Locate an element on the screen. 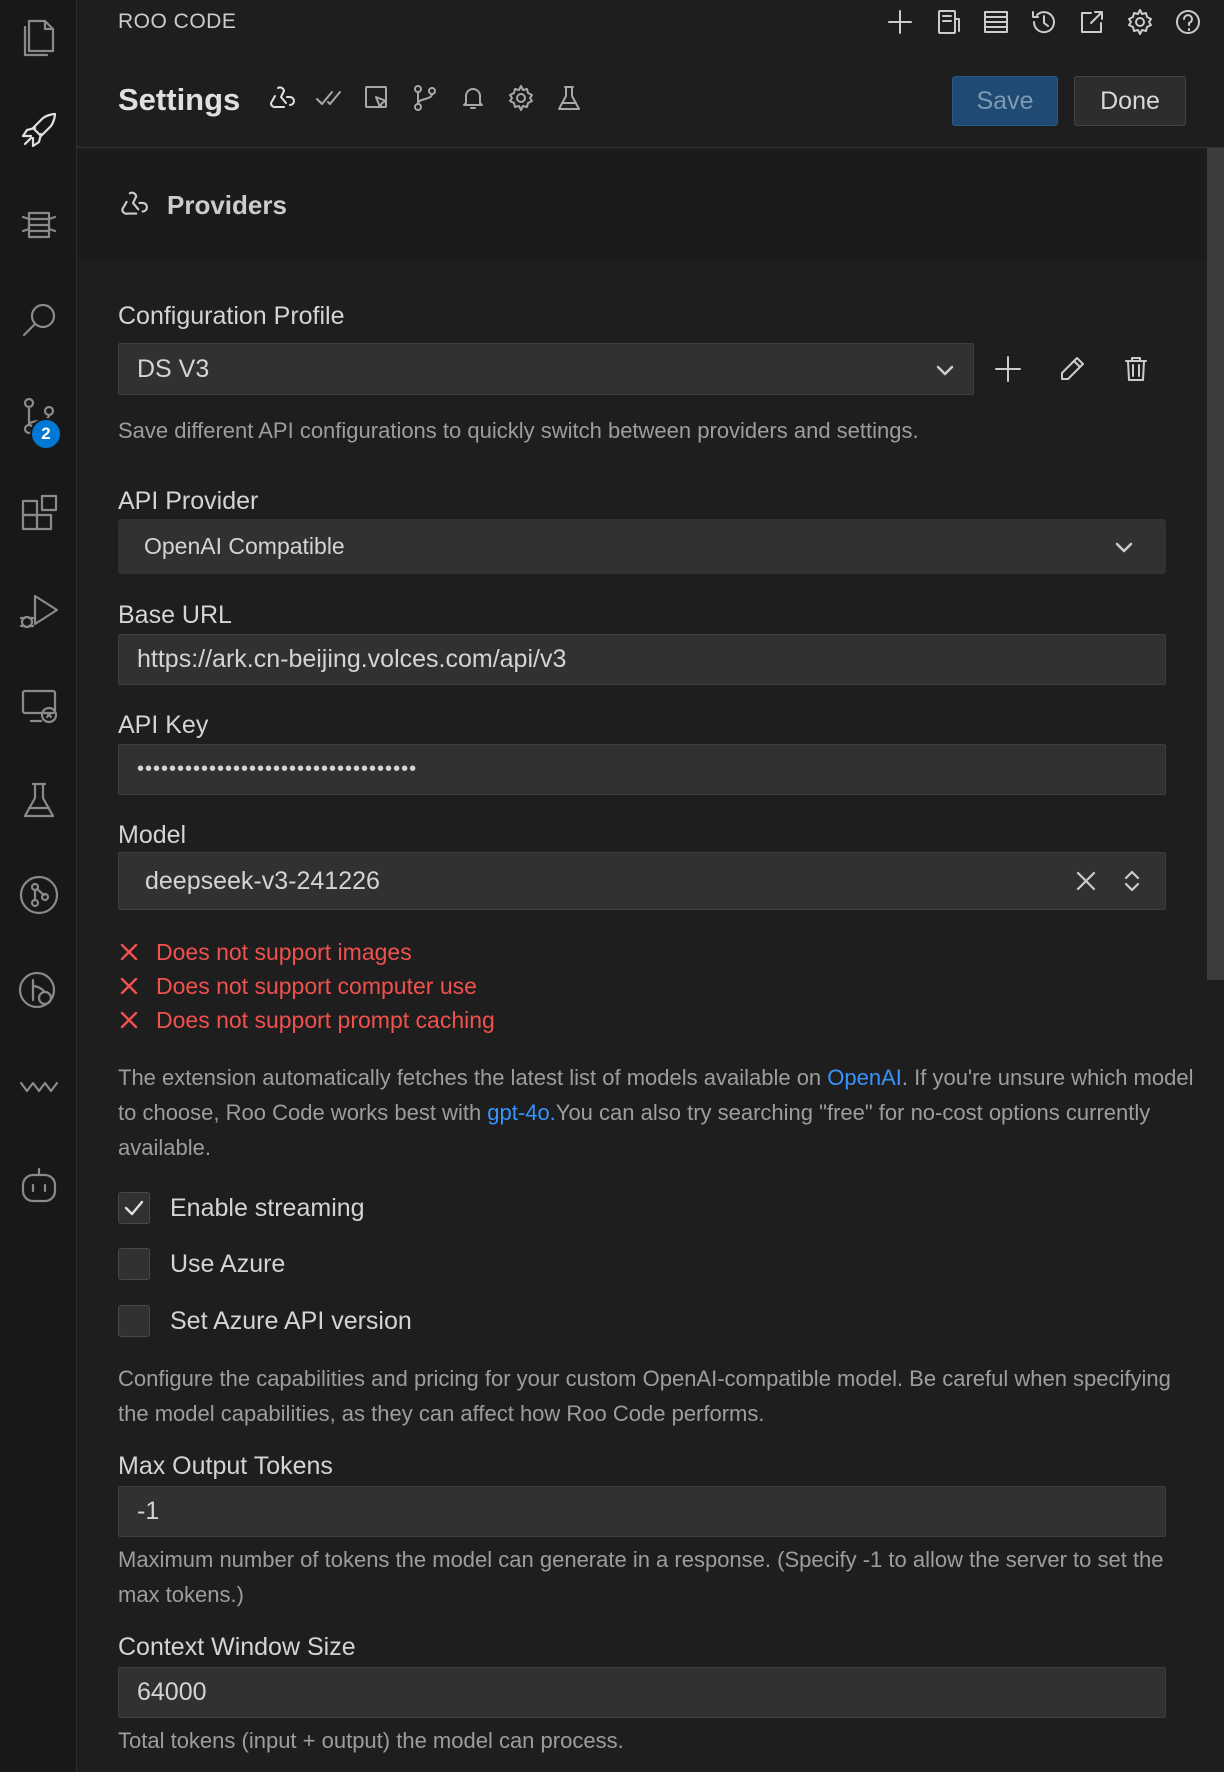  base-url-input: https://ark.cn-beijing.volces.com/api/v3 is located at coordinates (642, 659).